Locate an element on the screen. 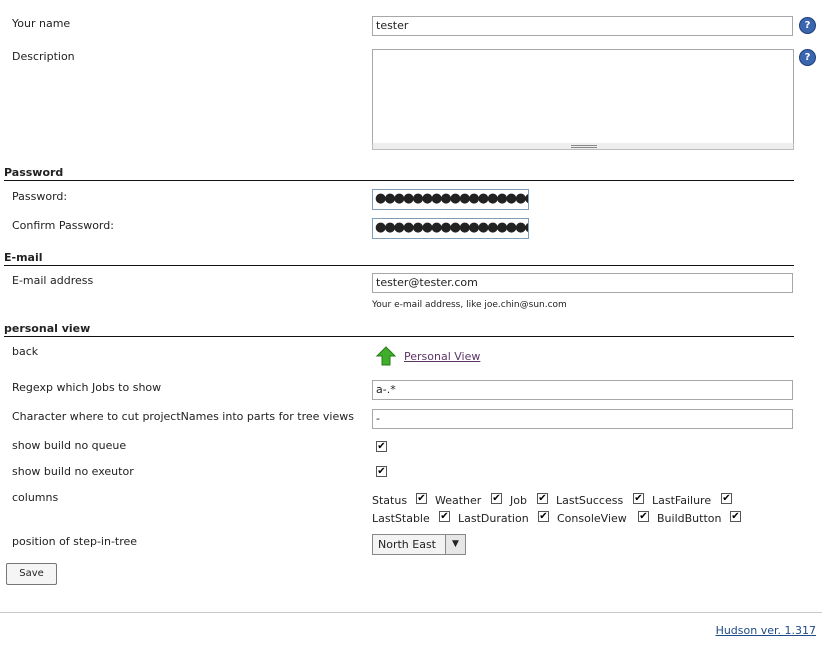  email-label: E-mail address is located at coordinates (53, 280).